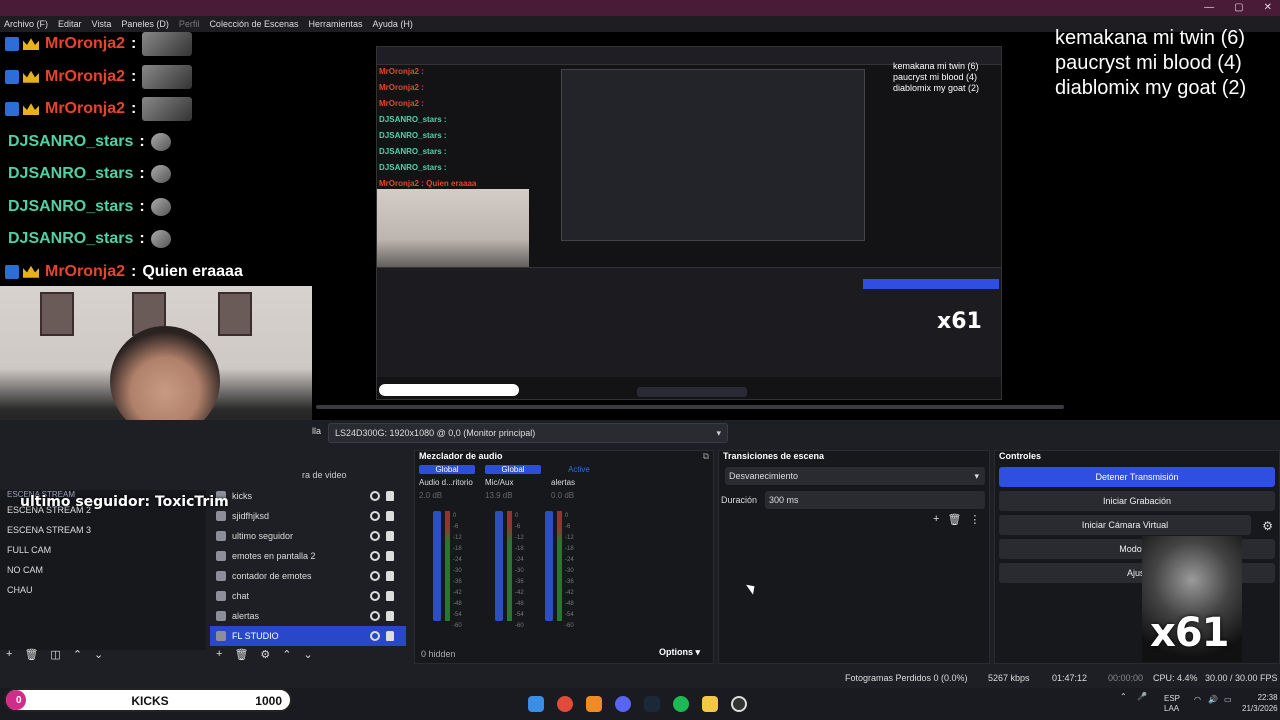 The height and width of the screenshot is (720, 1280). What do you see at coordinates (519, 582) in the screenshot?
I see `scale-tick: -36` at bounding box center [519, 582].